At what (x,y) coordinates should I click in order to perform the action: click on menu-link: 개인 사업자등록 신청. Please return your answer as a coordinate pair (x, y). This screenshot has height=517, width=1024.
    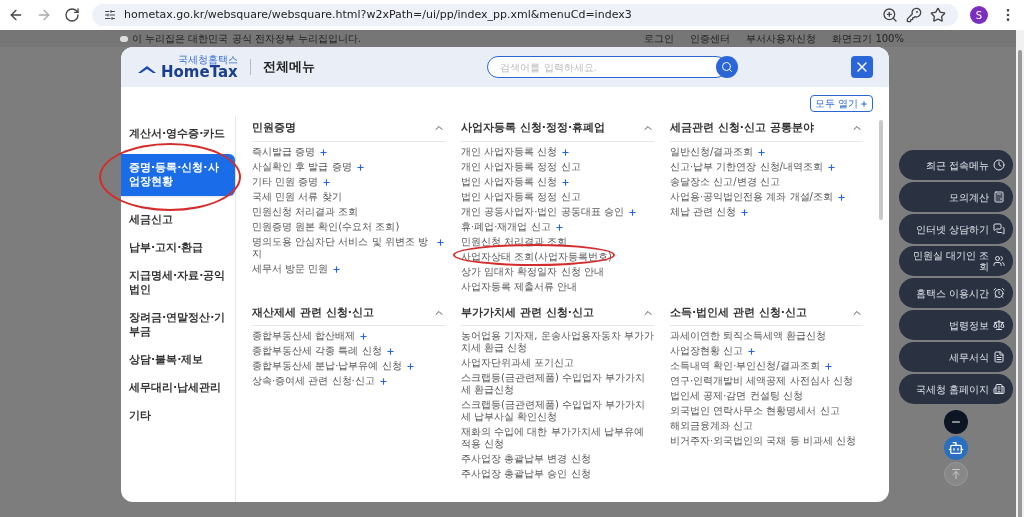
    Looking at the image, I should click on (509, 151).